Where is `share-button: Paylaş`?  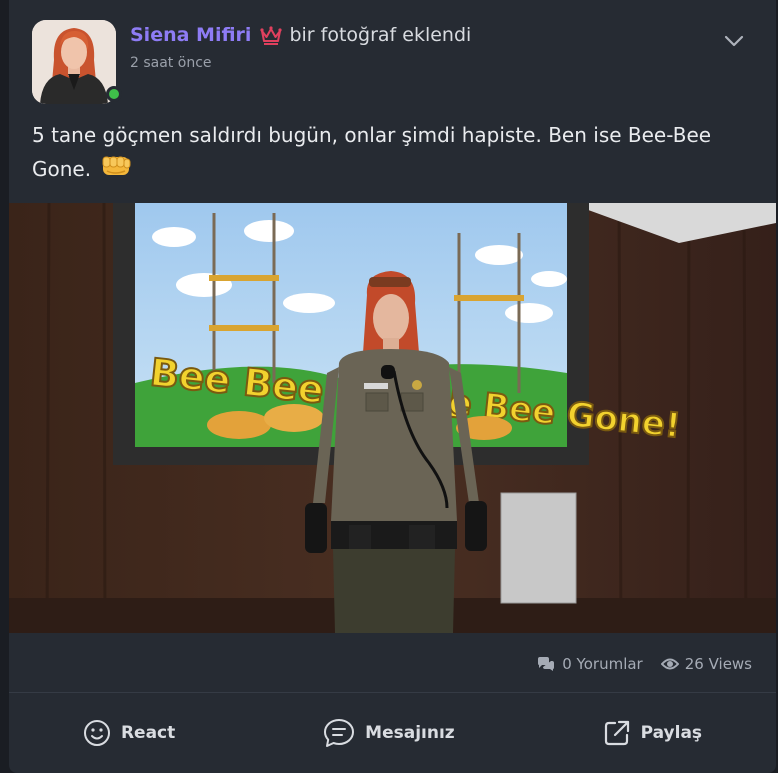 share-button: Paylaş is located at coordinates (652, 733).